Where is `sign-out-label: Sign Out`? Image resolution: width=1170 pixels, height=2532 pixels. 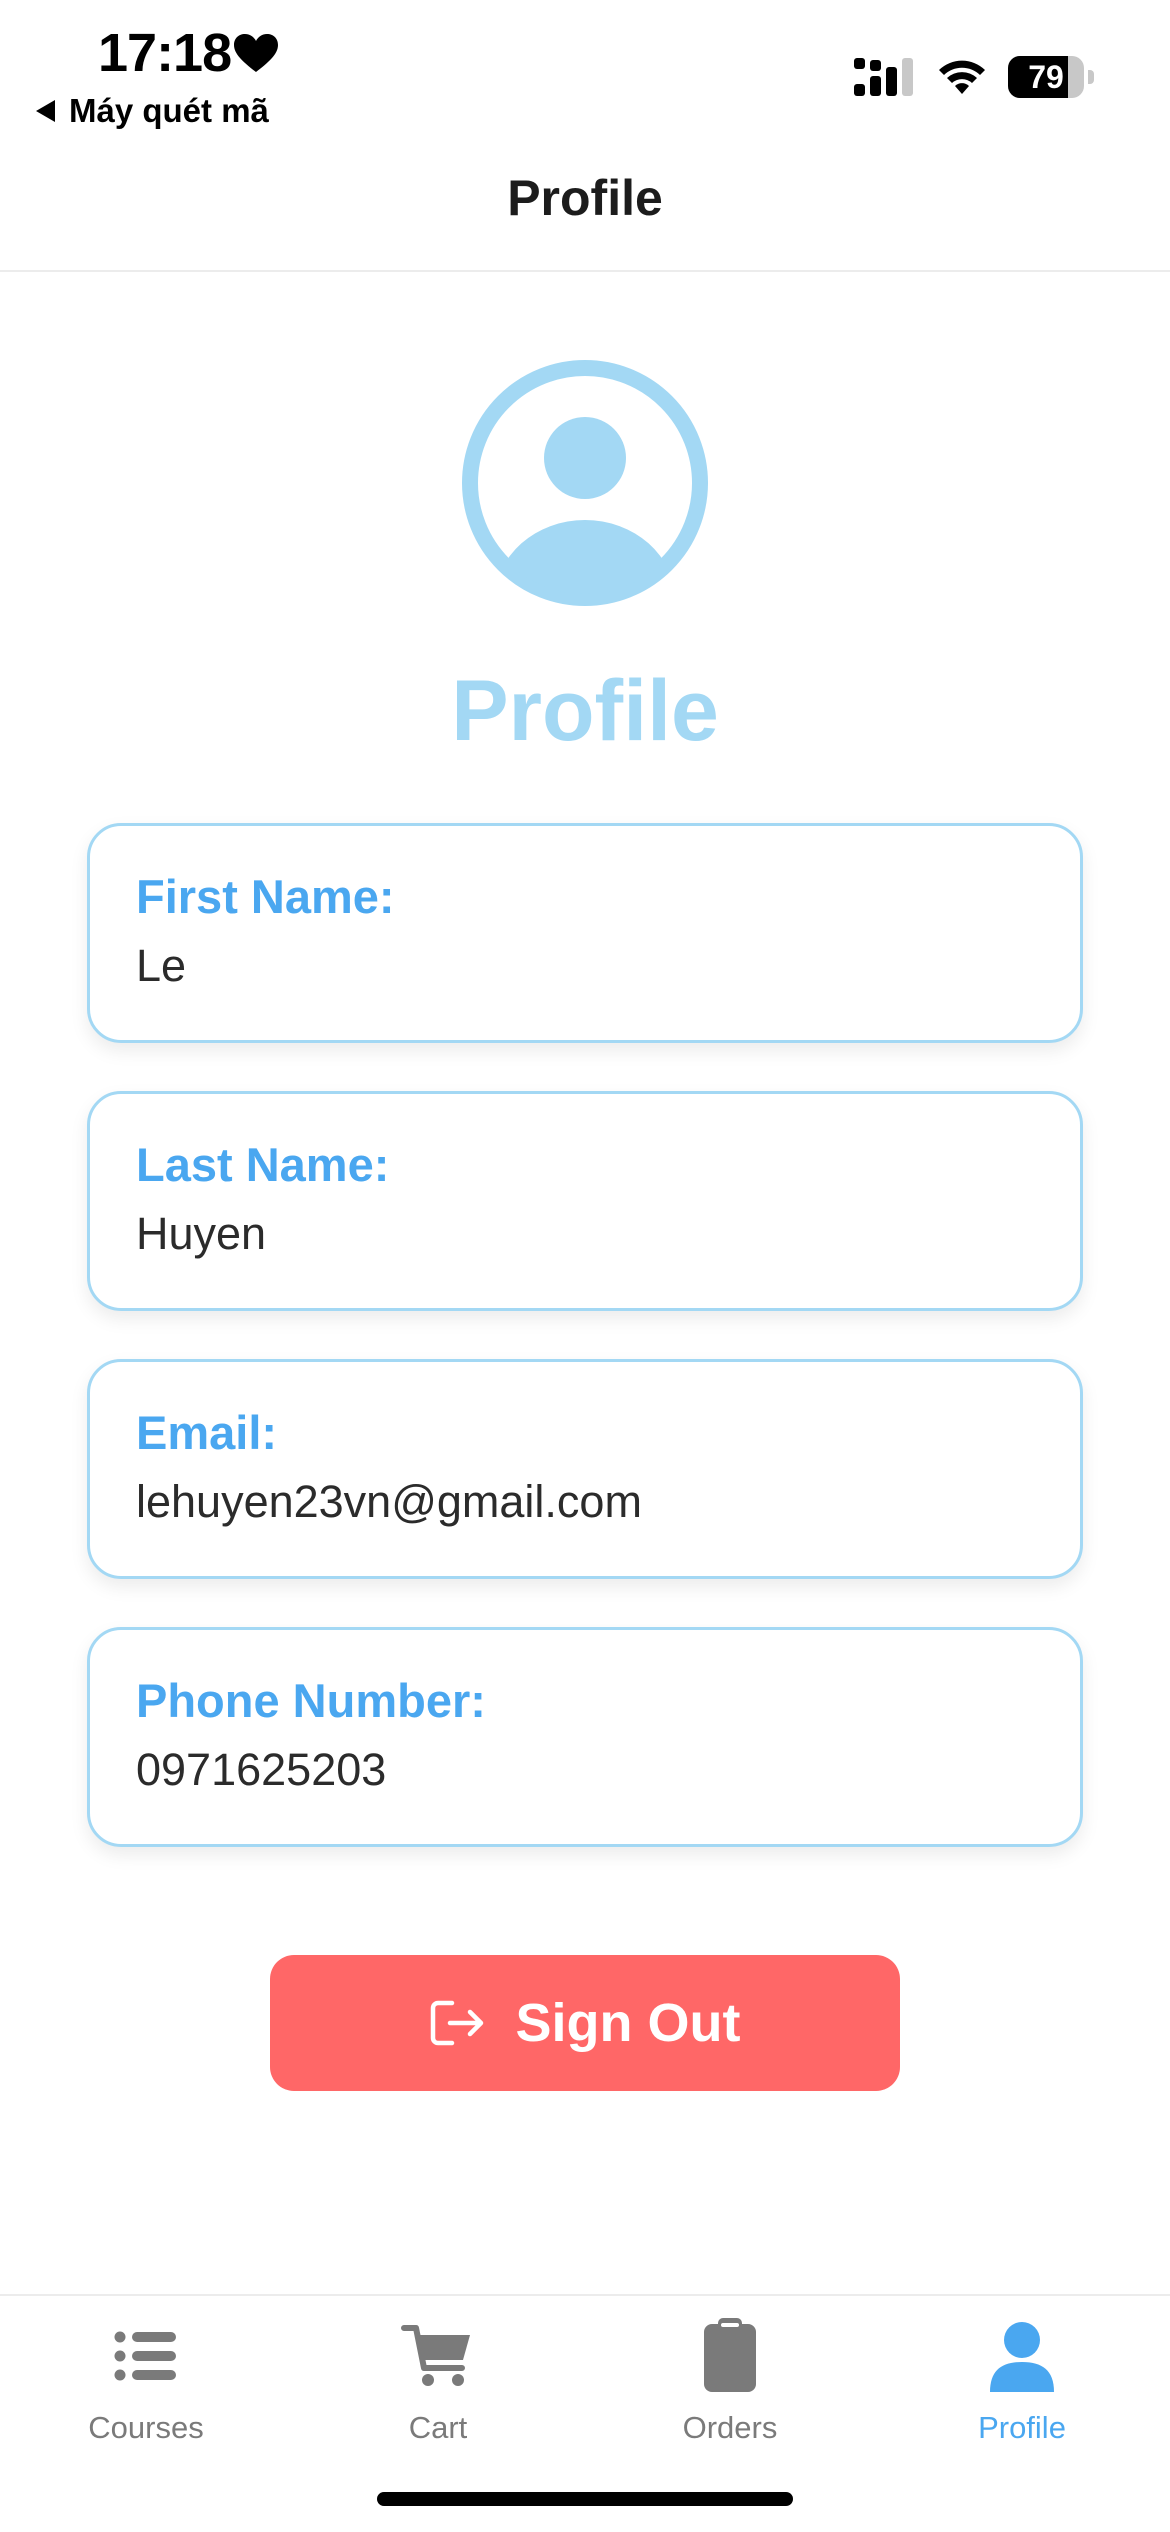 sign-out-label: Sign Out is located at coordinates (628, 2023).